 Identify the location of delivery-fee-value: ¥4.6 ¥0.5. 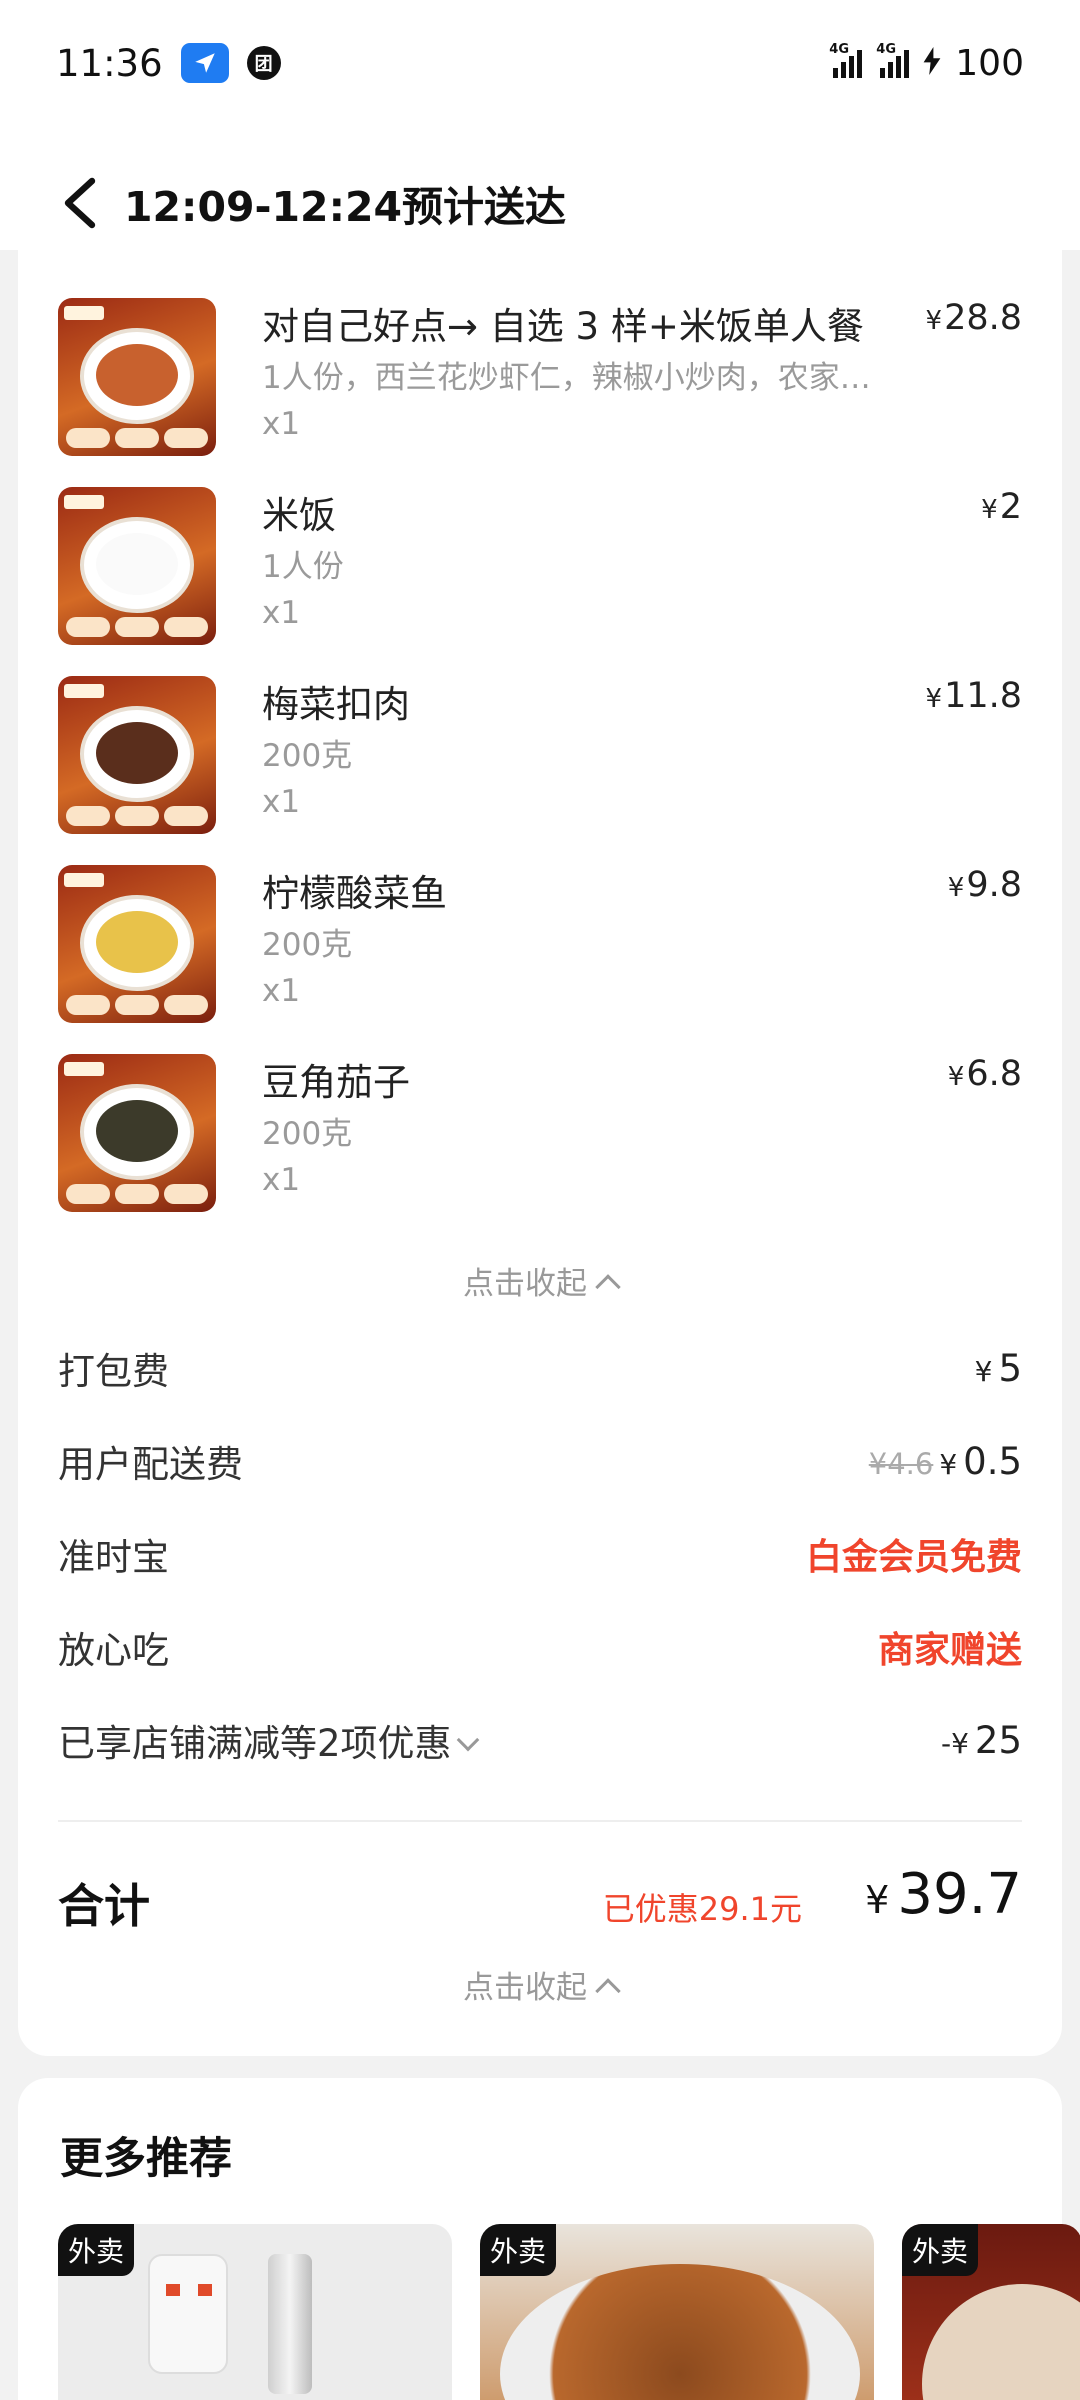
(945, 1461).